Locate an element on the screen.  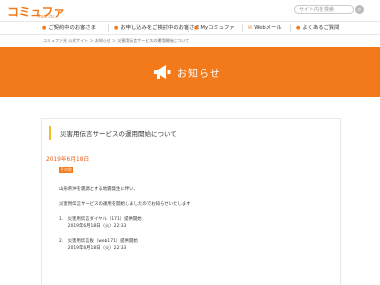
page-title: お知らせ is located at coordinates (199, 74).